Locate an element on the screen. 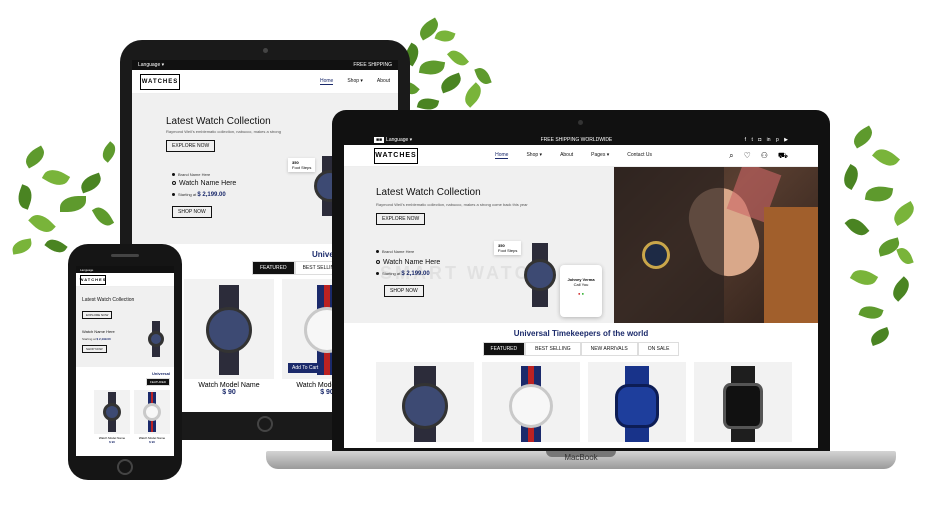 This screenshot has width=936, height=508. linkedin-icon: in is located at coordinates (769, 140).